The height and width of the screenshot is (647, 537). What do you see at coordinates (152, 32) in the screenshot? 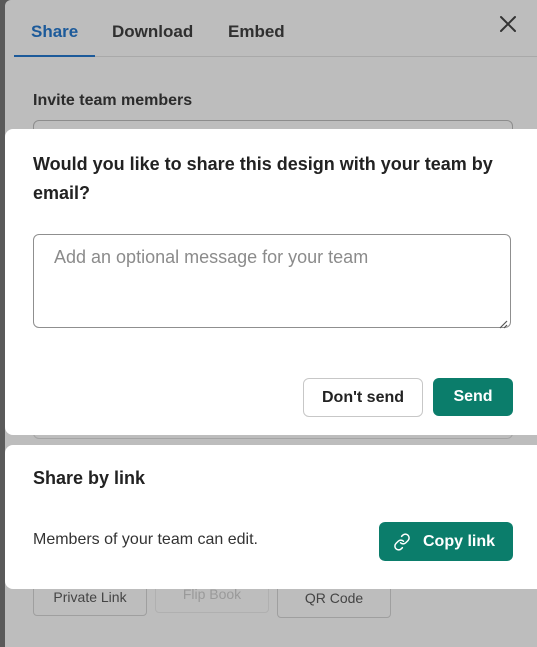
I see `tab-download: Download` at bounding box center [152, 32].